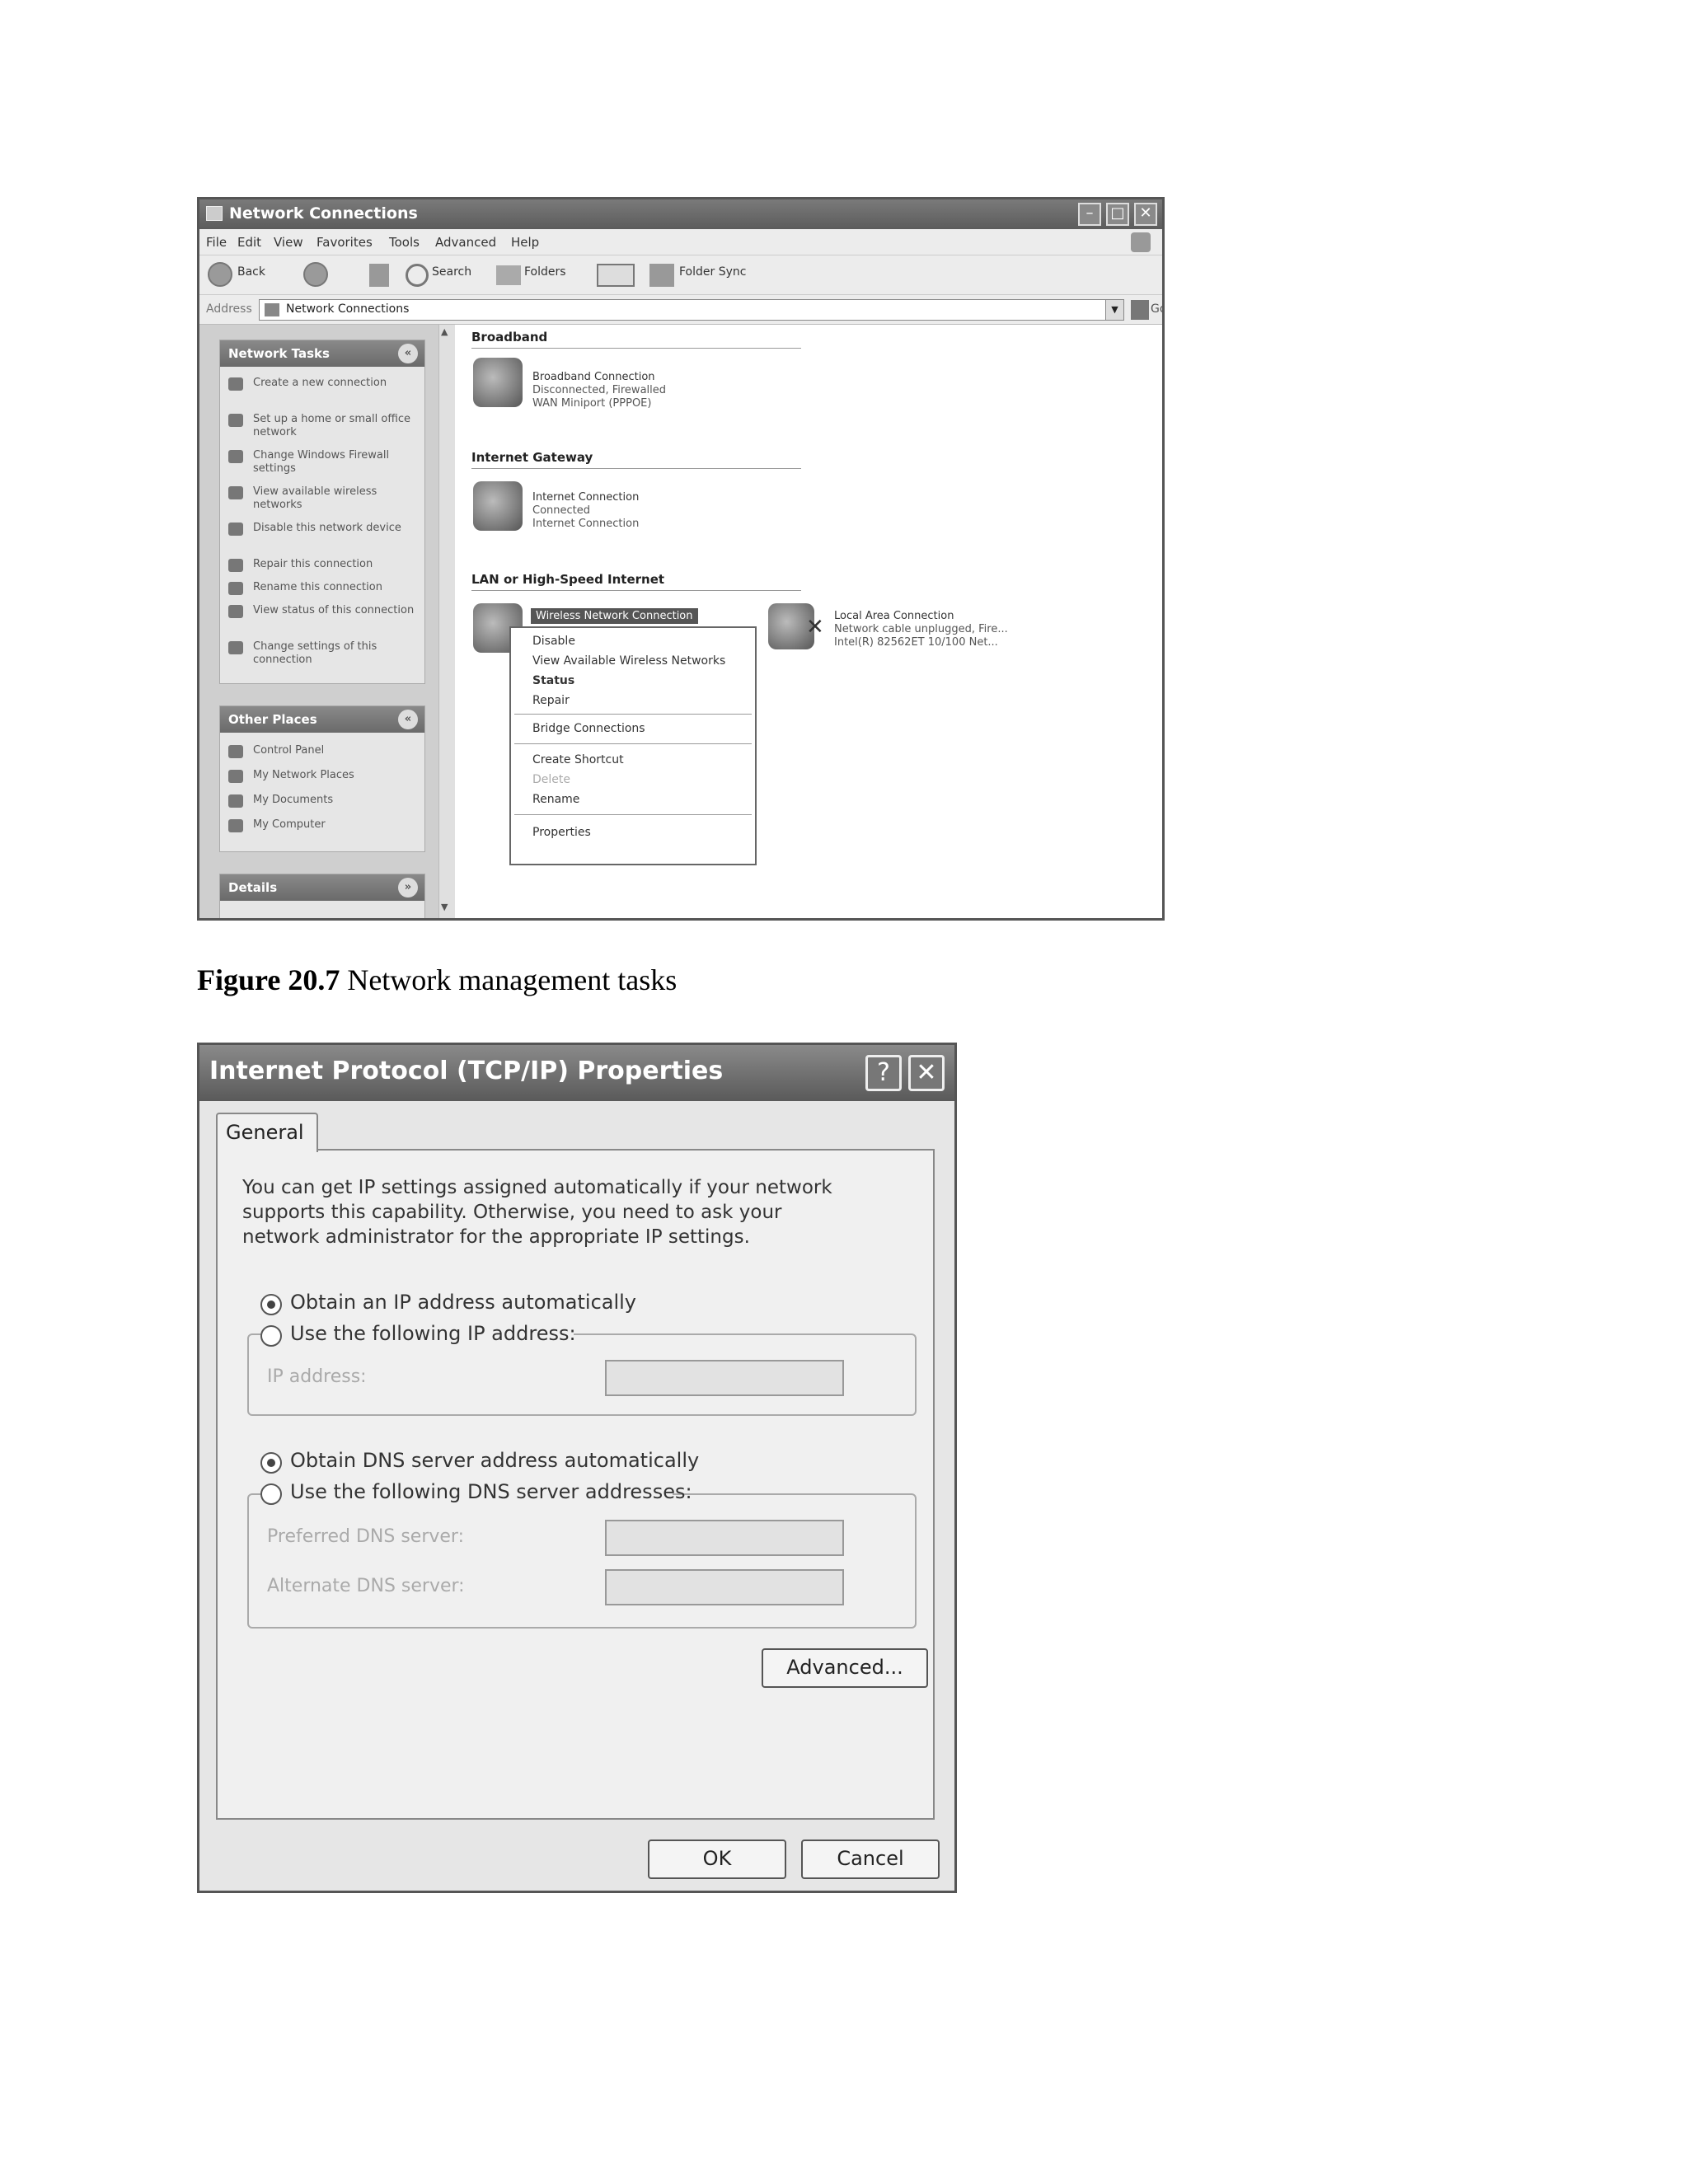  What do you see at coordinates (589, 728) in the screenshot?
I see `menu-item-bridge: Bridge Connections` at bounding box center [589, 728].